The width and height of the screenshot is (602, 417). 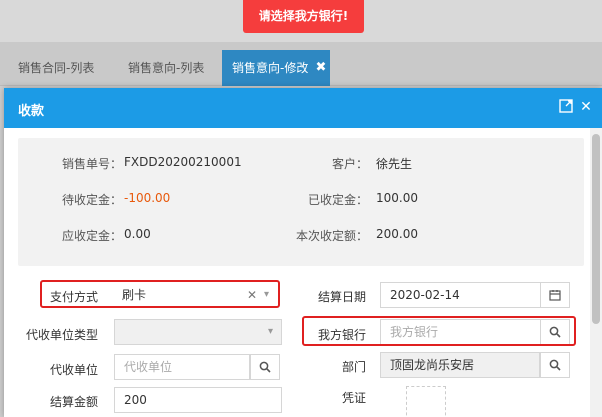 What do you see at coordinates (198, 400) in the screenshot?
I see `settle-amount-input: 200` at bounding box center [198, 400].